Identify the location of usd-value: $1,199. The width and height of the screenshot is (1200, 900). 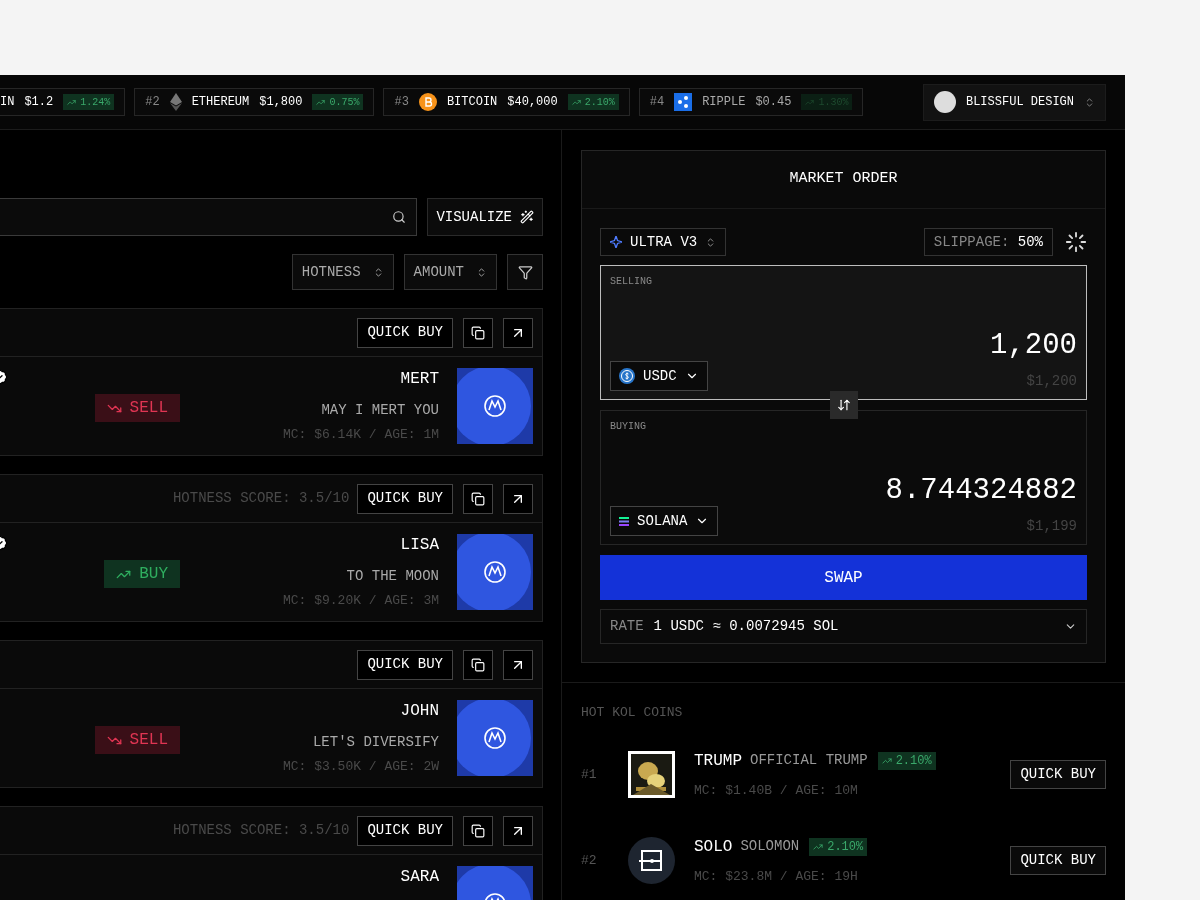
(1051, 526).